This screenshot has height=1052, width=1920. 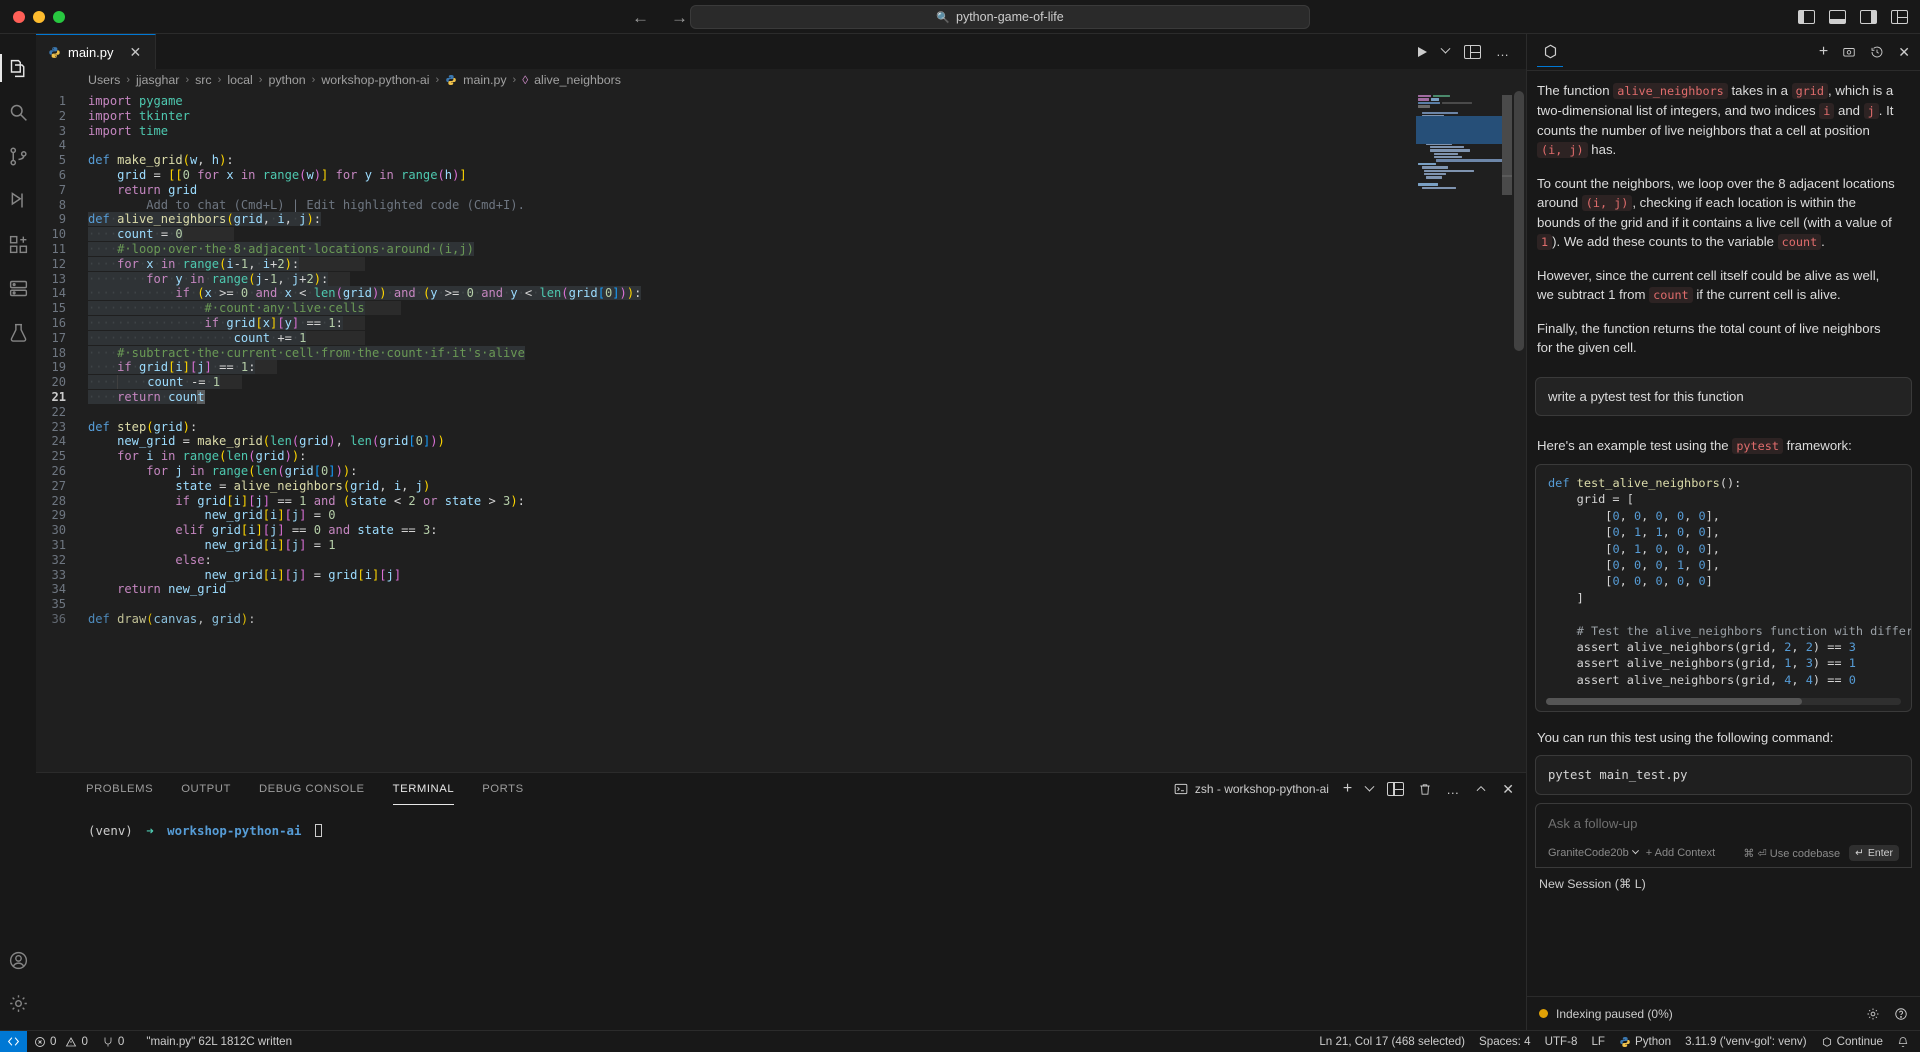 What do you see at coordinates (61, 1041) in the screenshot?
I see `problems-status: 0 0` at bounding box center [61, 1041].